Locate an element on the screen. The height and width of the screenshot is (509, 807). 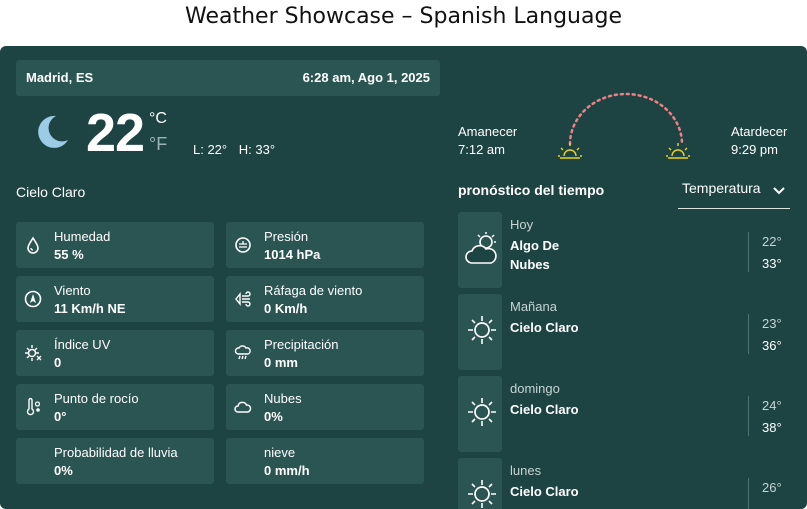
datetime-label: 6:28 am, Ago 1, 2025 is located at coordinates (366, 77).